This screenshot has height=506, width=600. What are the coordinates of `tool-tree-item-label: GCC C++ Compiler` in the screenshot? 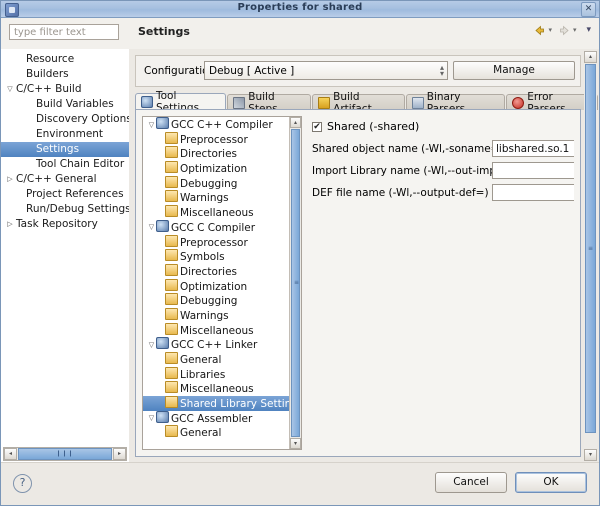 It's located at (222, 125).